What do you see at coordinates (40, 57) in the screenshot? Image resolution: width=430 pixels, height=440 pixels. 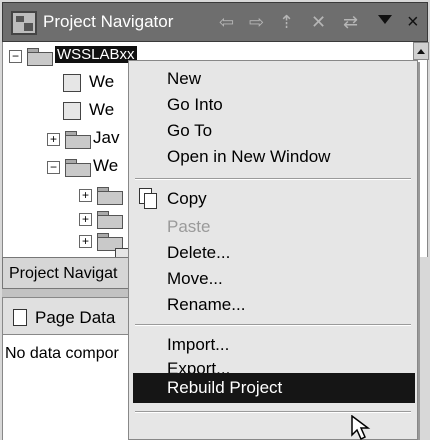 I see `project-icon` at bounding box center [40, 57].